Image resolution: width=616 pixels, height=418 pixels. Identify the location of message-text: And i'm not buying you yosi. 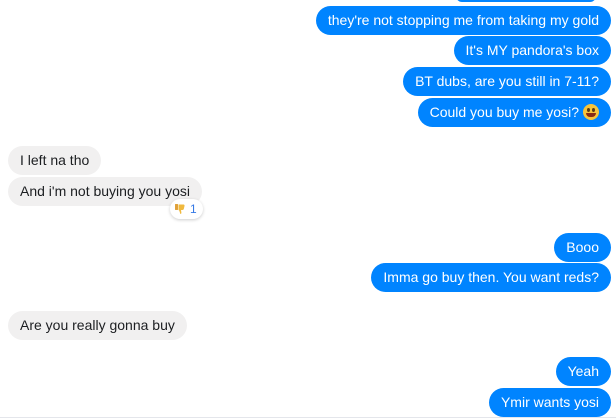
(105, 191).